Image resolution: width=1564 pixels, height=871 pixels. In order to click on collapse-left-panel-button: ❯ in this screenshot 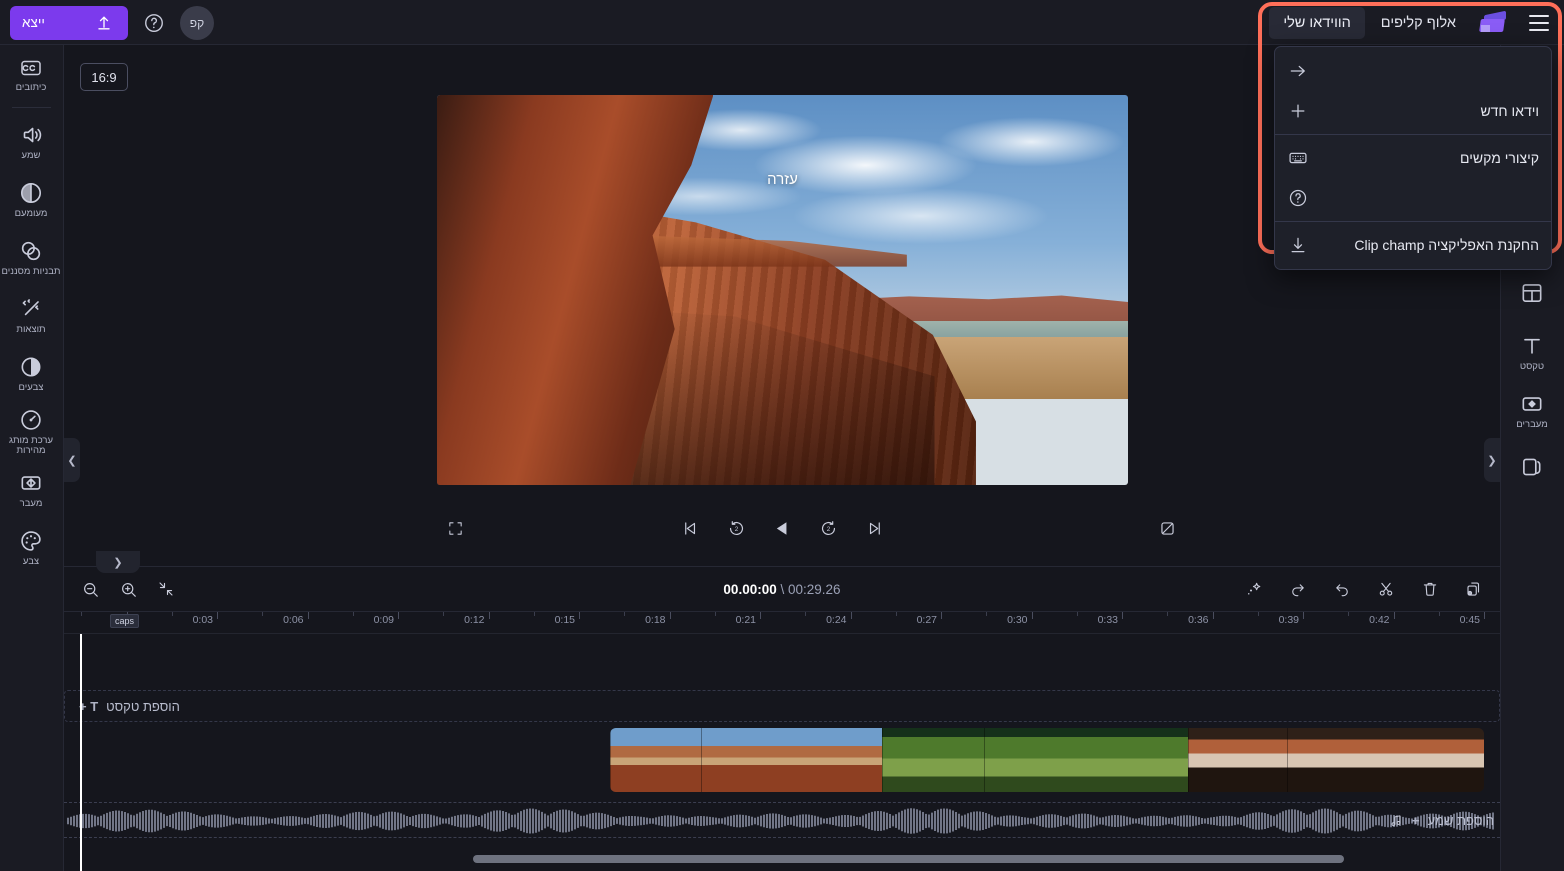, I will do `click(72, 460)`.